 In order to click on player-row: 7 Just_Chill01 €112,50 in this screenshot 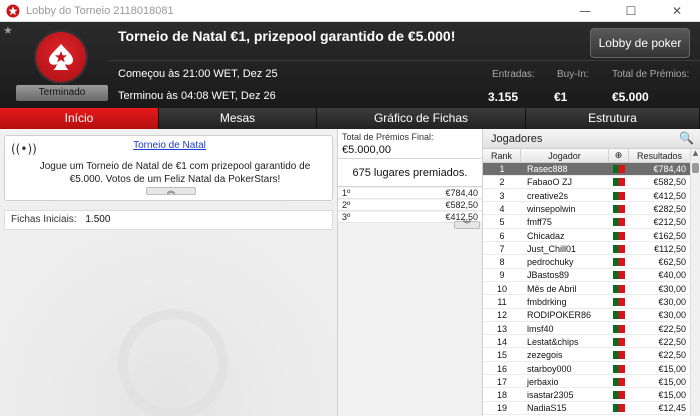, I will do `click(586, 249)`.